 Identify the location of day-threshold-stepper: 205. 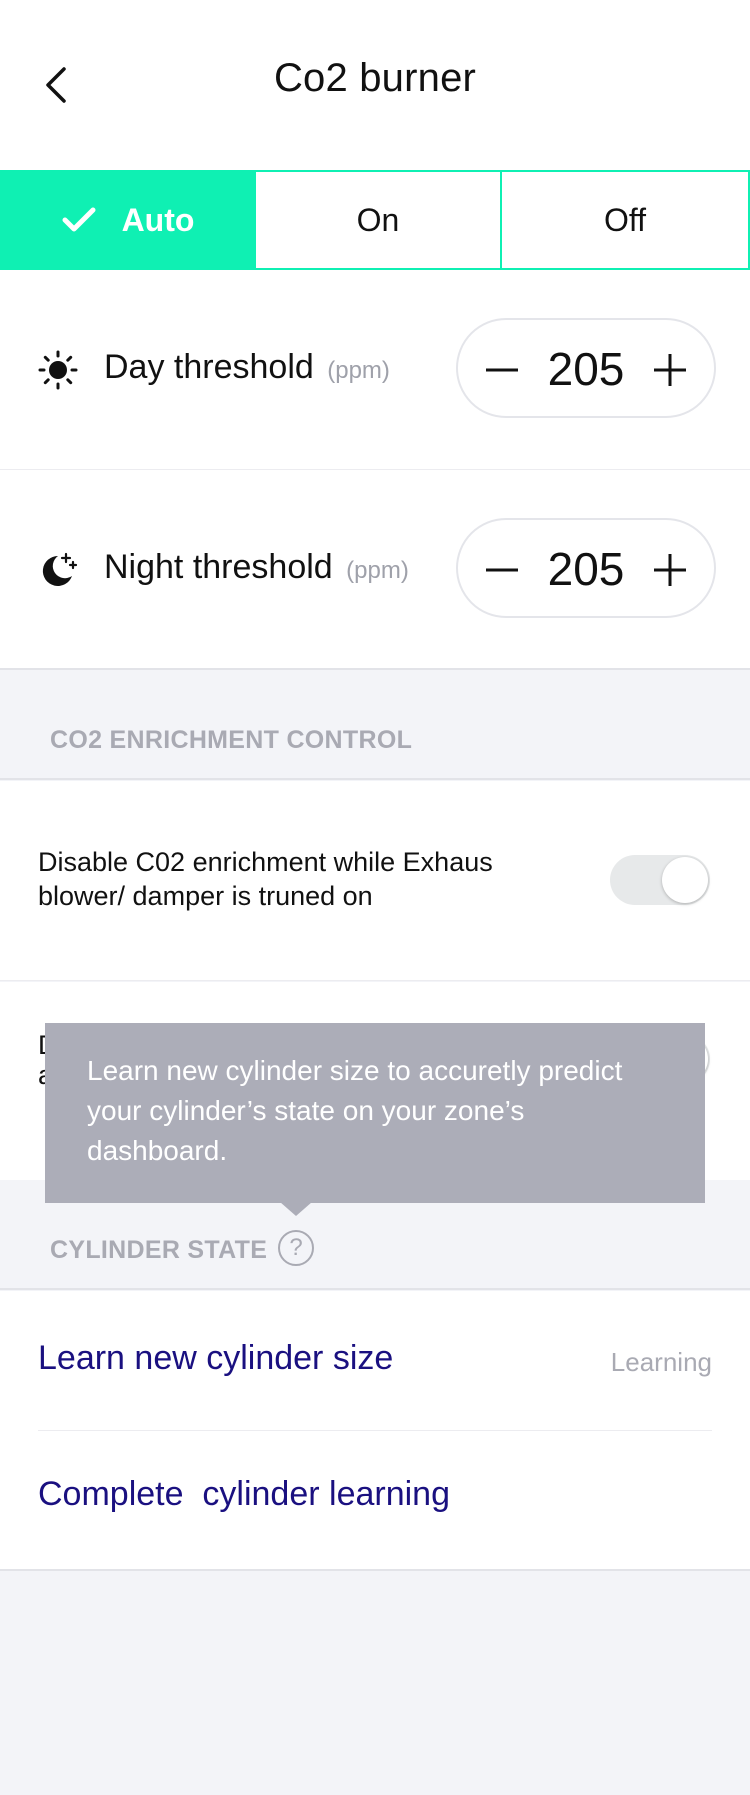
(586, 368).